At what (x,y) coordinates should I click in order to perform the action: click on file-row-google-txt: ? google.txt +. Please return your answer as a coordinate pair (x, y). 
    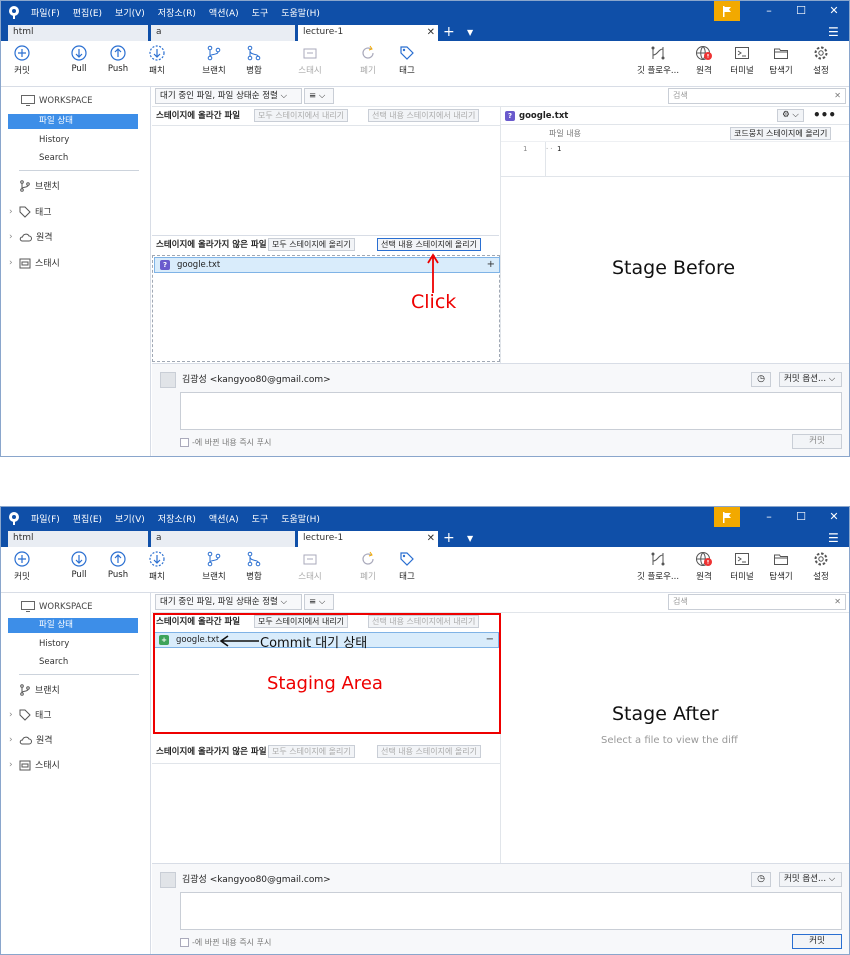
    Looking at the image, I should click on (327, 265).